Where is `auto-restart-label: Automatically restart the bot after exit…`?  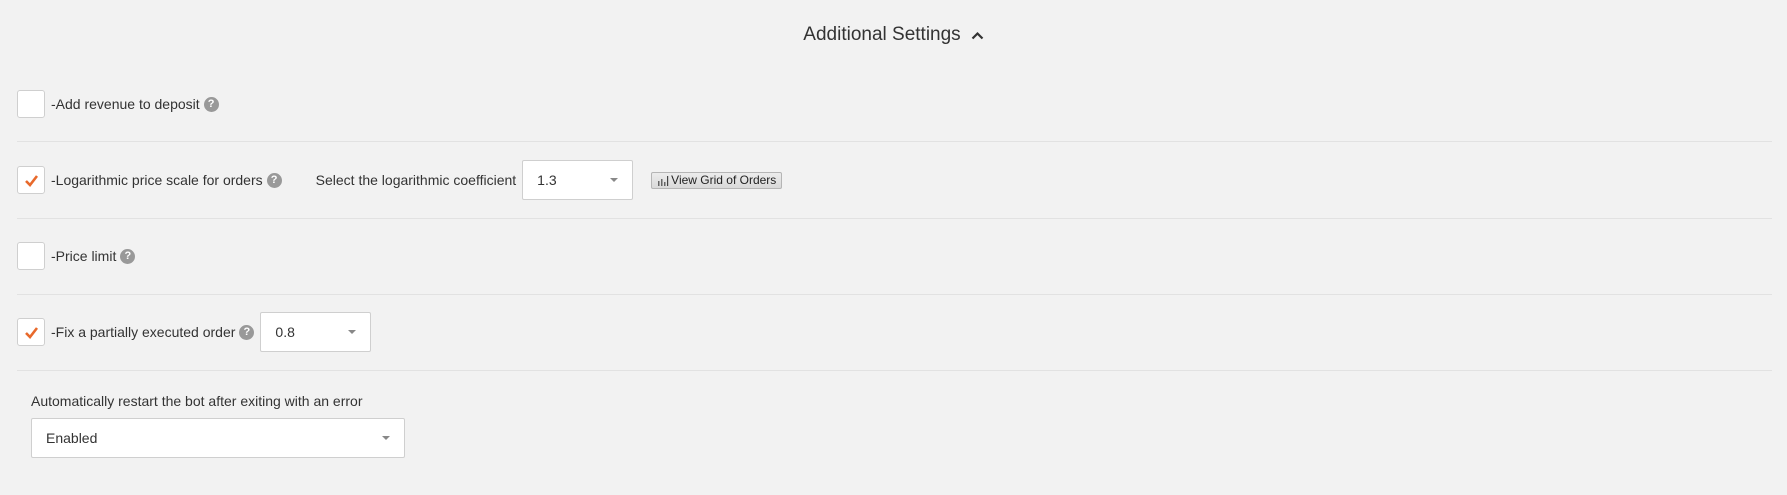
auto-restart-label: Automatically restart the bot after exit… is located at coordinates (197, 401).